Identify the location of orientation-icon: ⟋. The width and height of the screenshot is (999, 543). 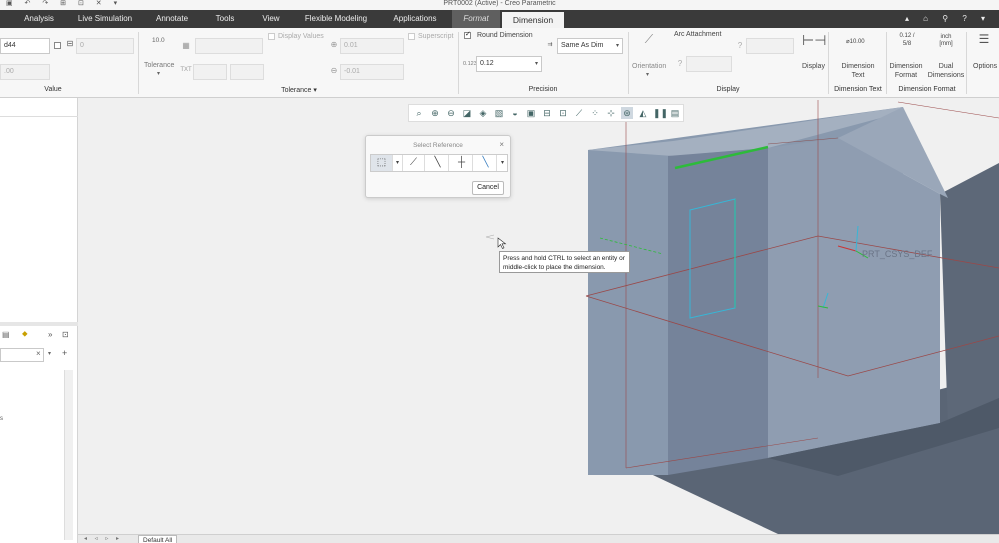
(649, 39).